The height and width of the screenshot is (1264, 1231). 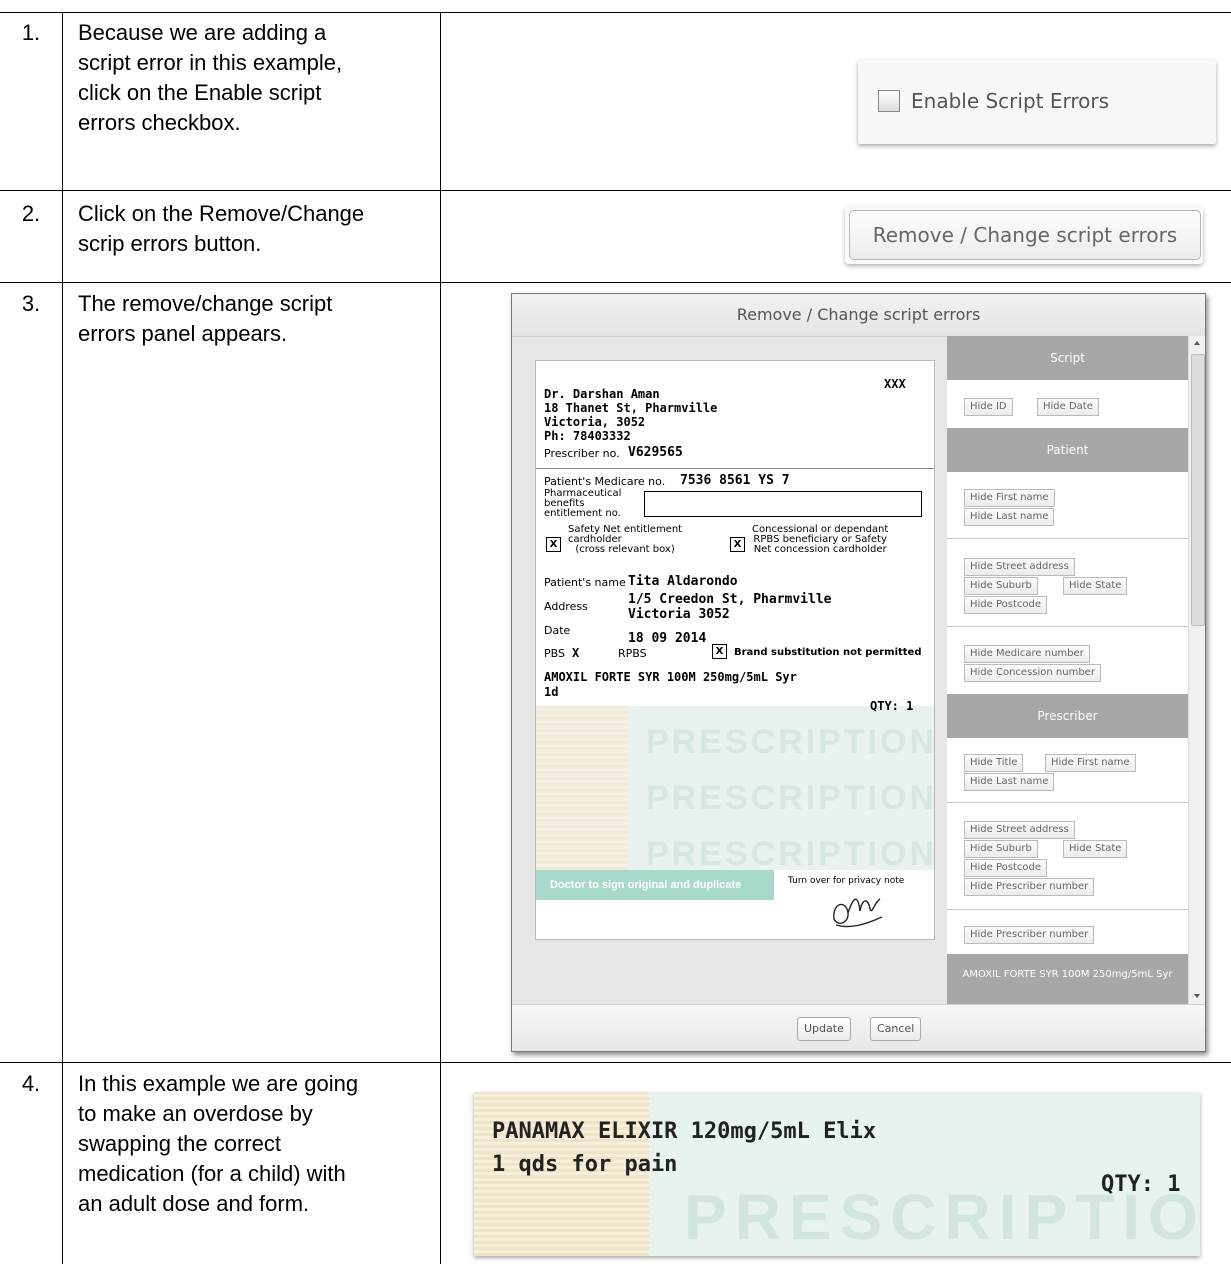 What do you see at coordinates (1001, 849) in the screenshot?
I see `hide-prescriber-suburb-button: Hide Suburb` at bounding box center [1001, 849].